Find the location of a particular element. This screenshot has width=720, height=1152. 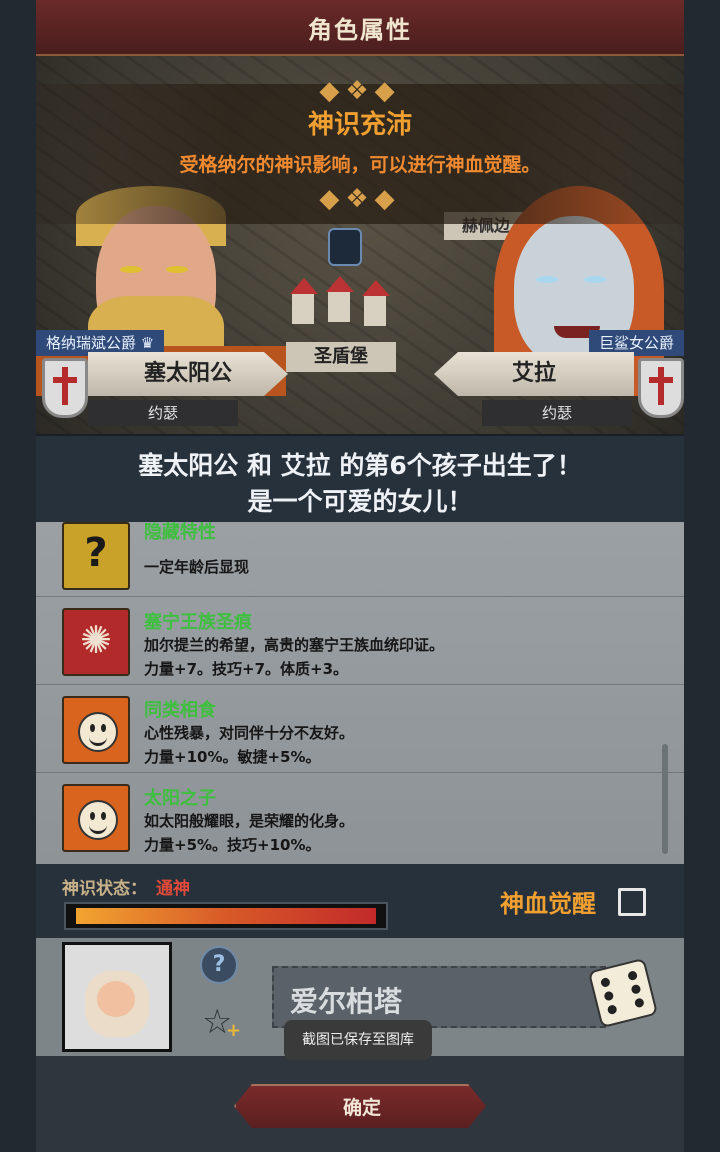

confirm-button: 确定 is located at coordinates (360, 1106).